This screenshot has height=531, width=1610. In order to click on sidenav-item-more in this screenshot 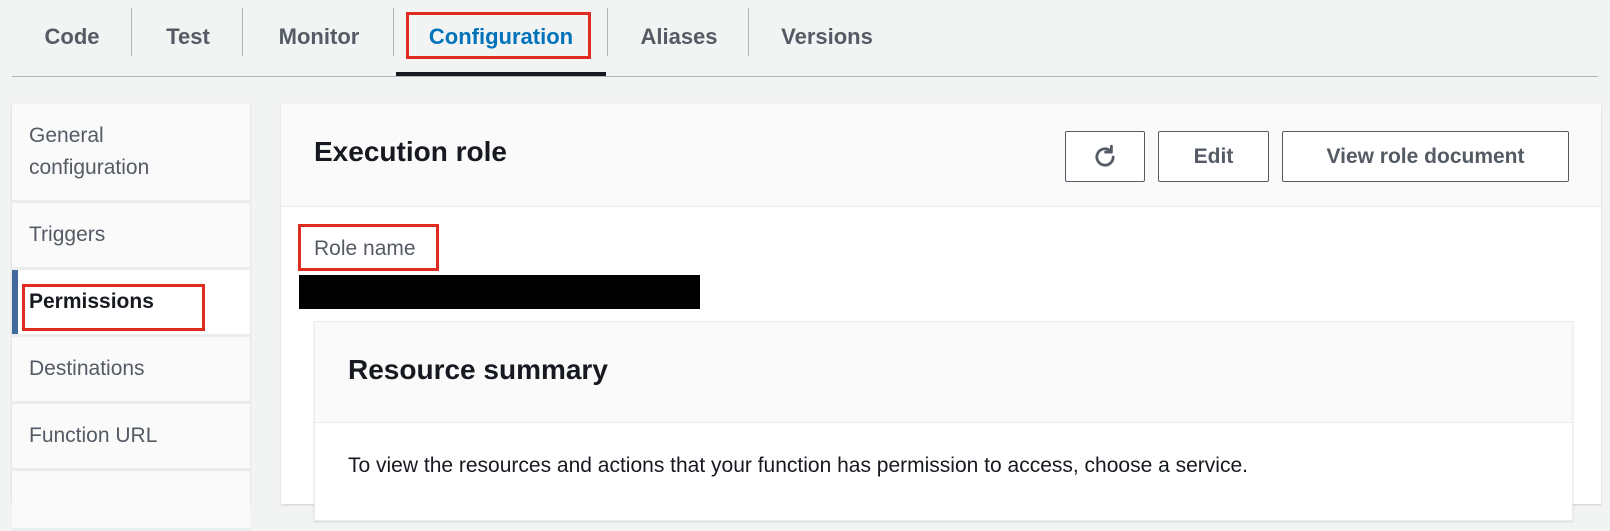, I will do `click(131, 501)`.